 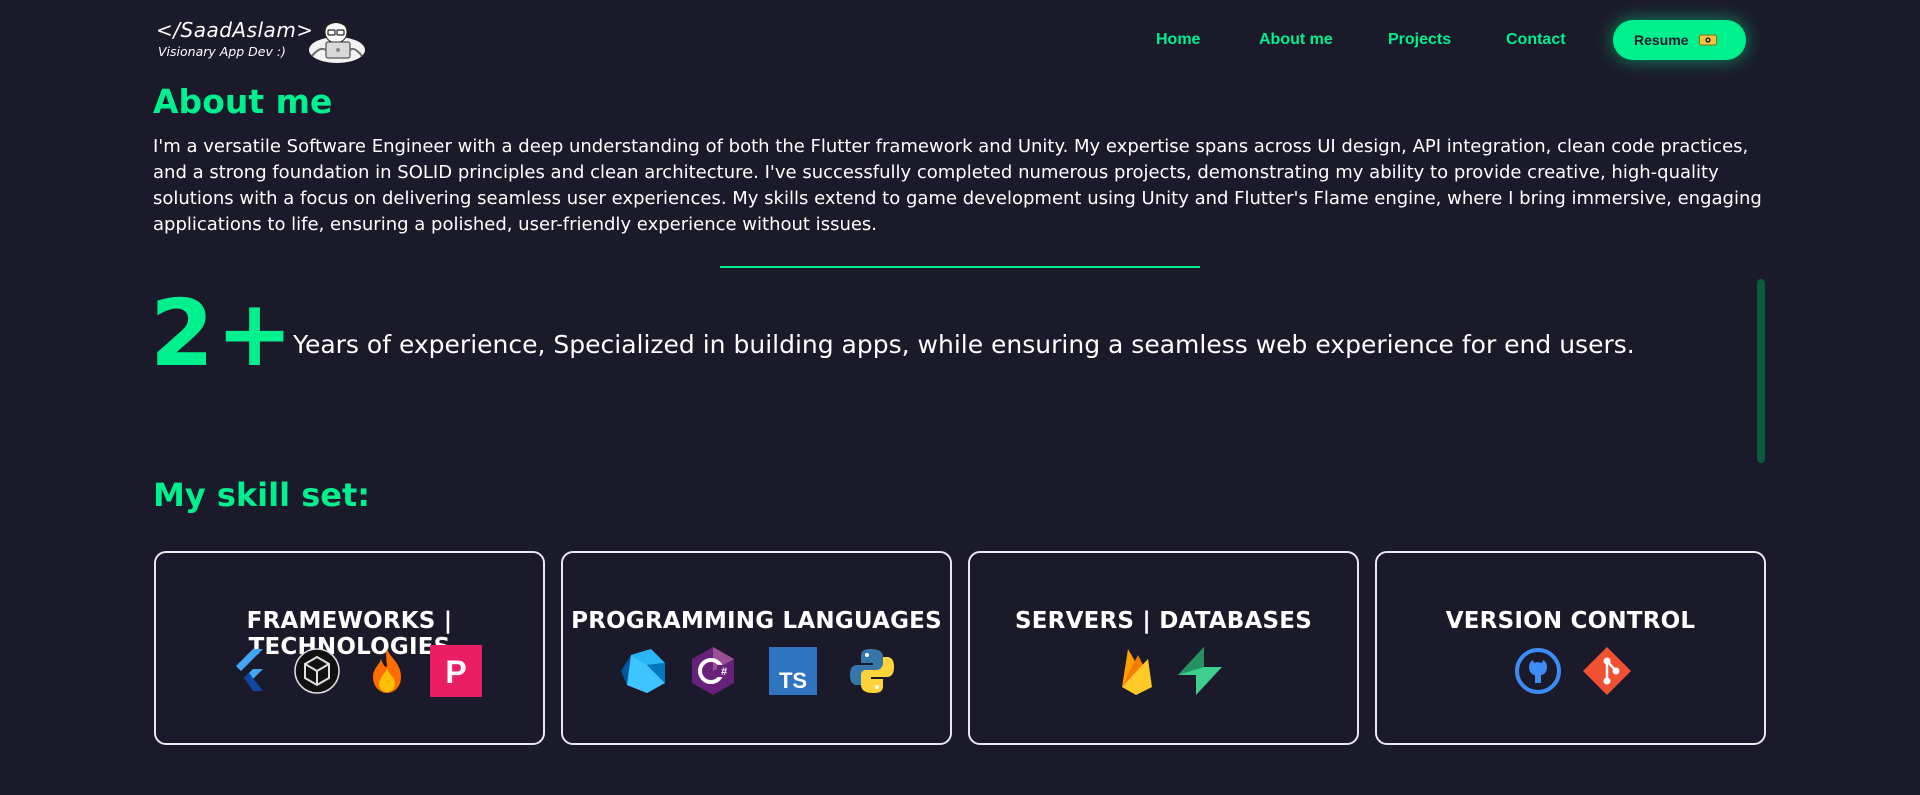 I want to click on pocketbase-icon: P, so click(x=456, y=671).